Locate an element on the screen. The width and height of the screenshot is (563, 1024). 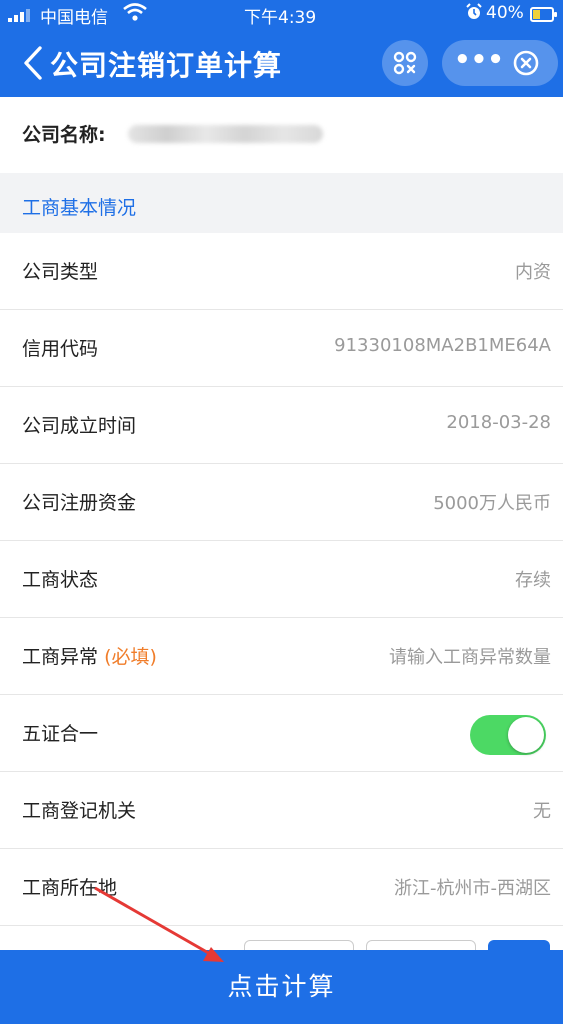
carrier-name: 中国电信 is located at coordinates (74, 18).